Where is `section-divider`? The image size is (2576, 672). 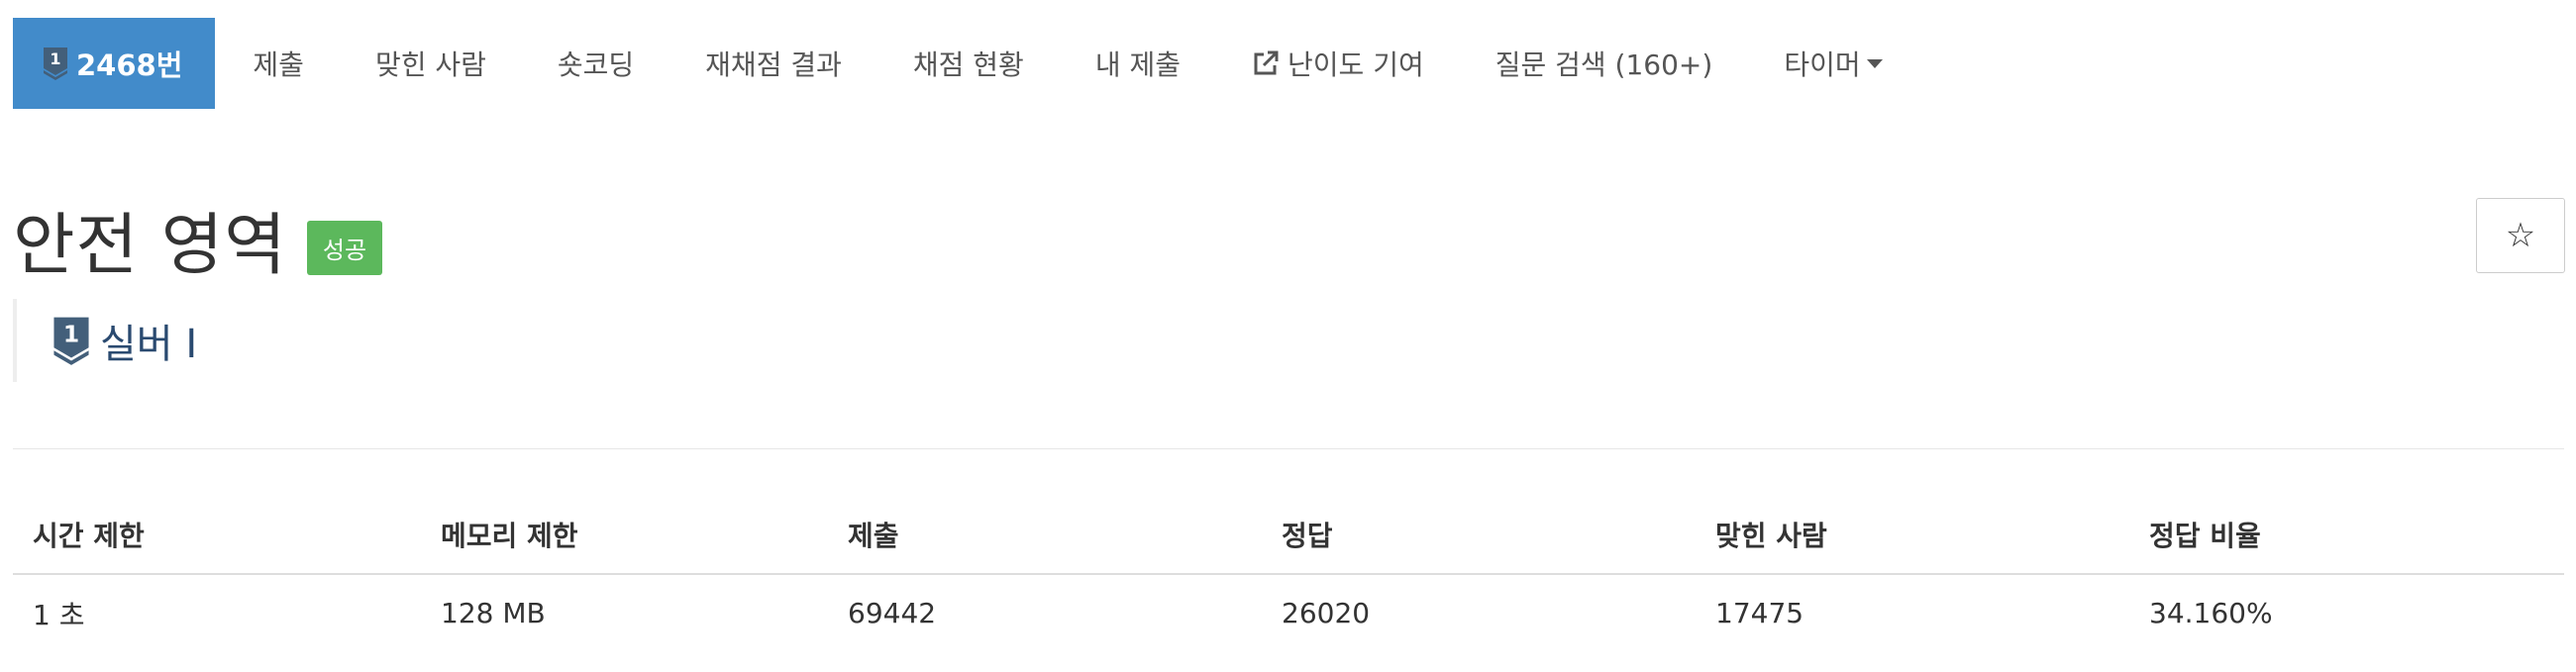
section-divider is located at coordinates (1288, 449).